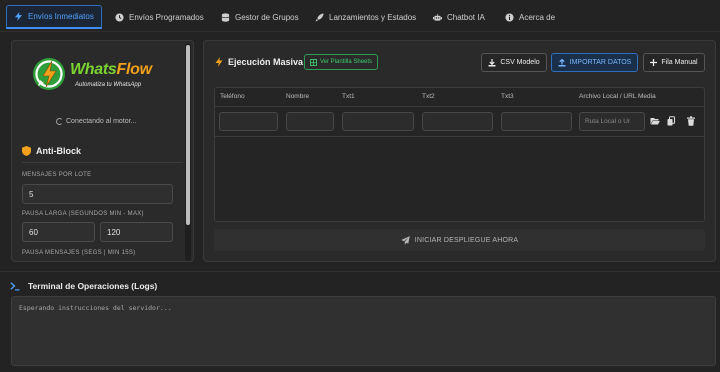 The image size is (720, 372). I want to click on import-data-button: IMPORTAR DATOS, so click(594, 62).